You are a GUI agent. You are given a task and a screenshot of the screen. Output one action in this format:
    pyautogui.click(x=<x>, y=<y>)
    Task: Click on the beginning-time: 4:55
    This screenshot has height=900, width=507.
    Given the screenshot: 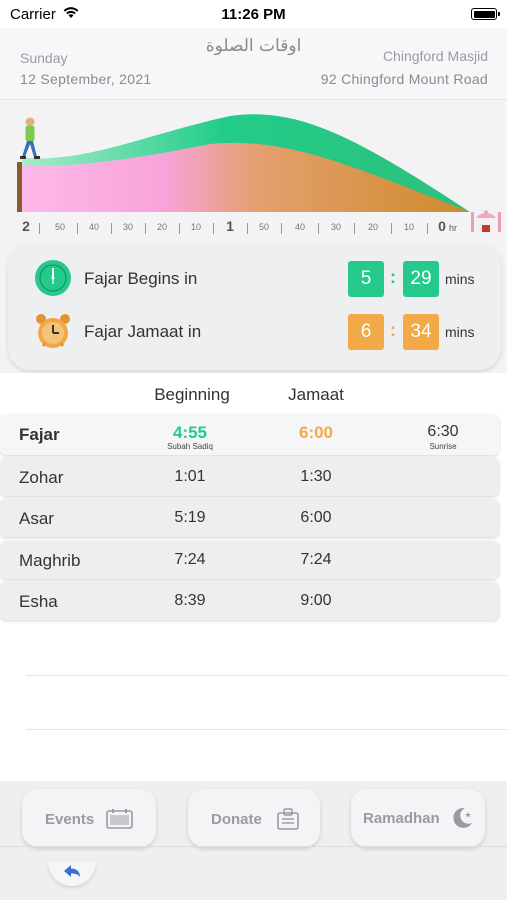 What is the action you would take?
    pyautogui.click(x=190, y=432)
    